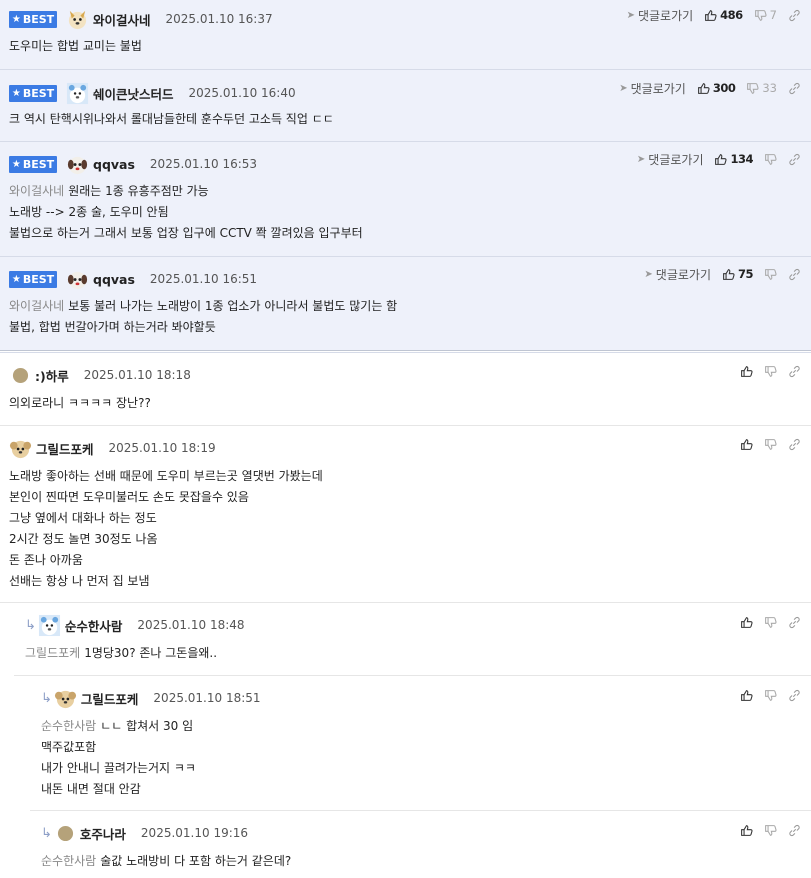 This screenshot has width=811, height=878. I want to click on dislike-count: 7, so click(773, 15).